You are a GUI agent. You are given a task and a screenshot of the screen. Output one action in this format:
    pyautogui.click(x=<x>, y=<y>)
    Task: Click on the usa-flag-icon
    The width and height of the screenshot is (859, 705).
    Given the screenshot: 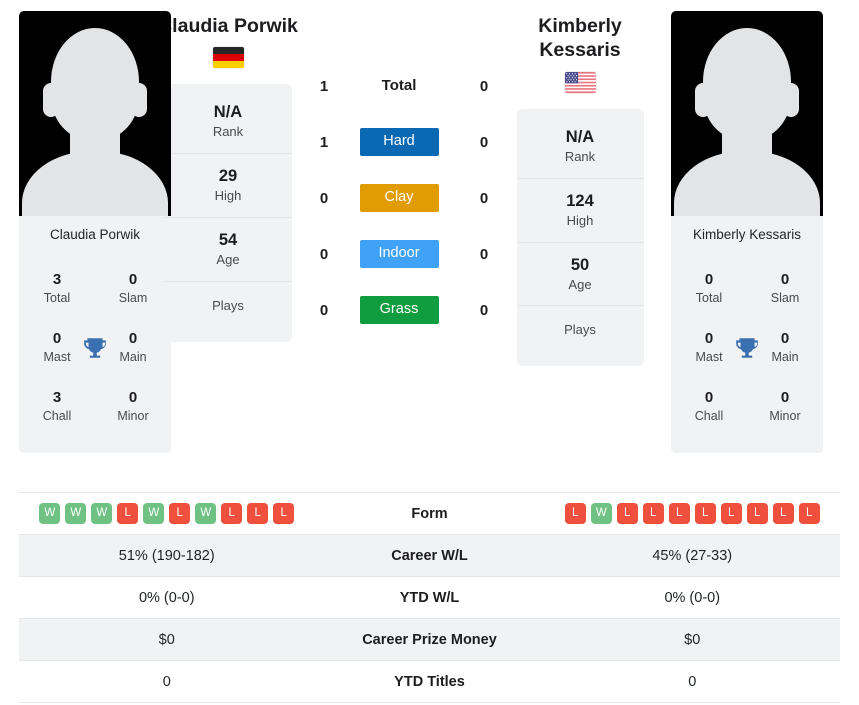 What is the action you would take?
    pyautogui.click(x=580, y=82)
    